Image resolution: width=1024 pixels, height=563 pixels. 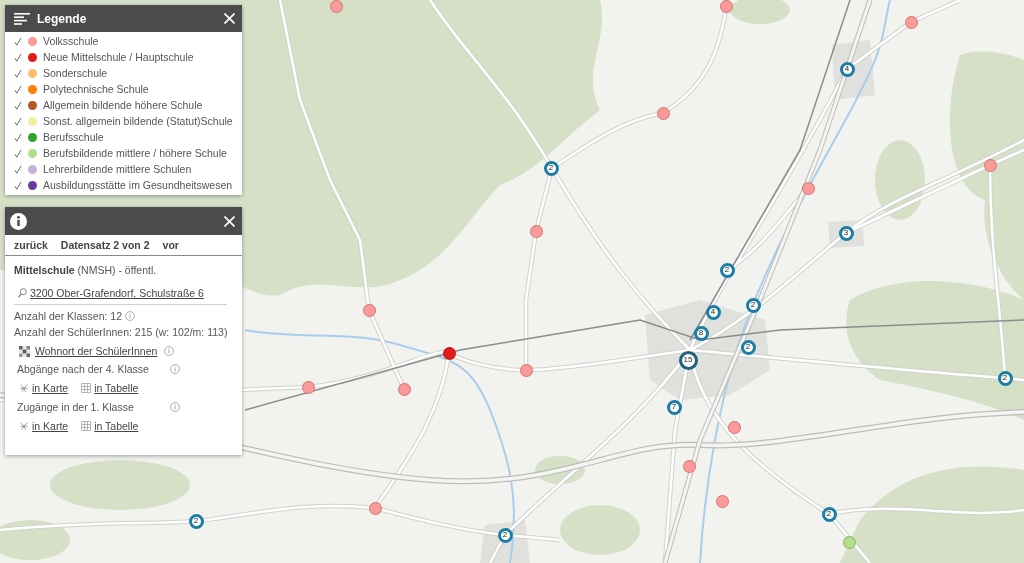 I want to click on grid-icon, so click(x=24, y=351).